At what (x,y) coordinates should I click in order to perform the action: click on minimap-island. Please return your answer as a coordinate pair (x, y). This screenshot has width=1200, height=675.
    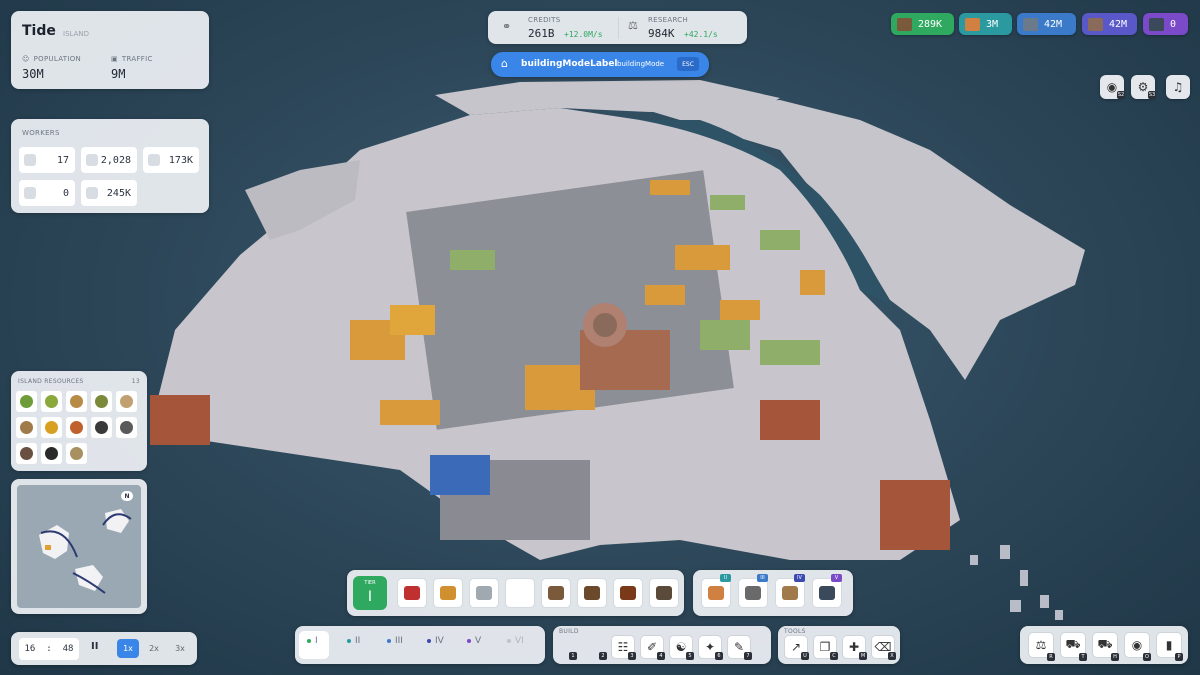
    Looking at the image, I should click on (89, 578).